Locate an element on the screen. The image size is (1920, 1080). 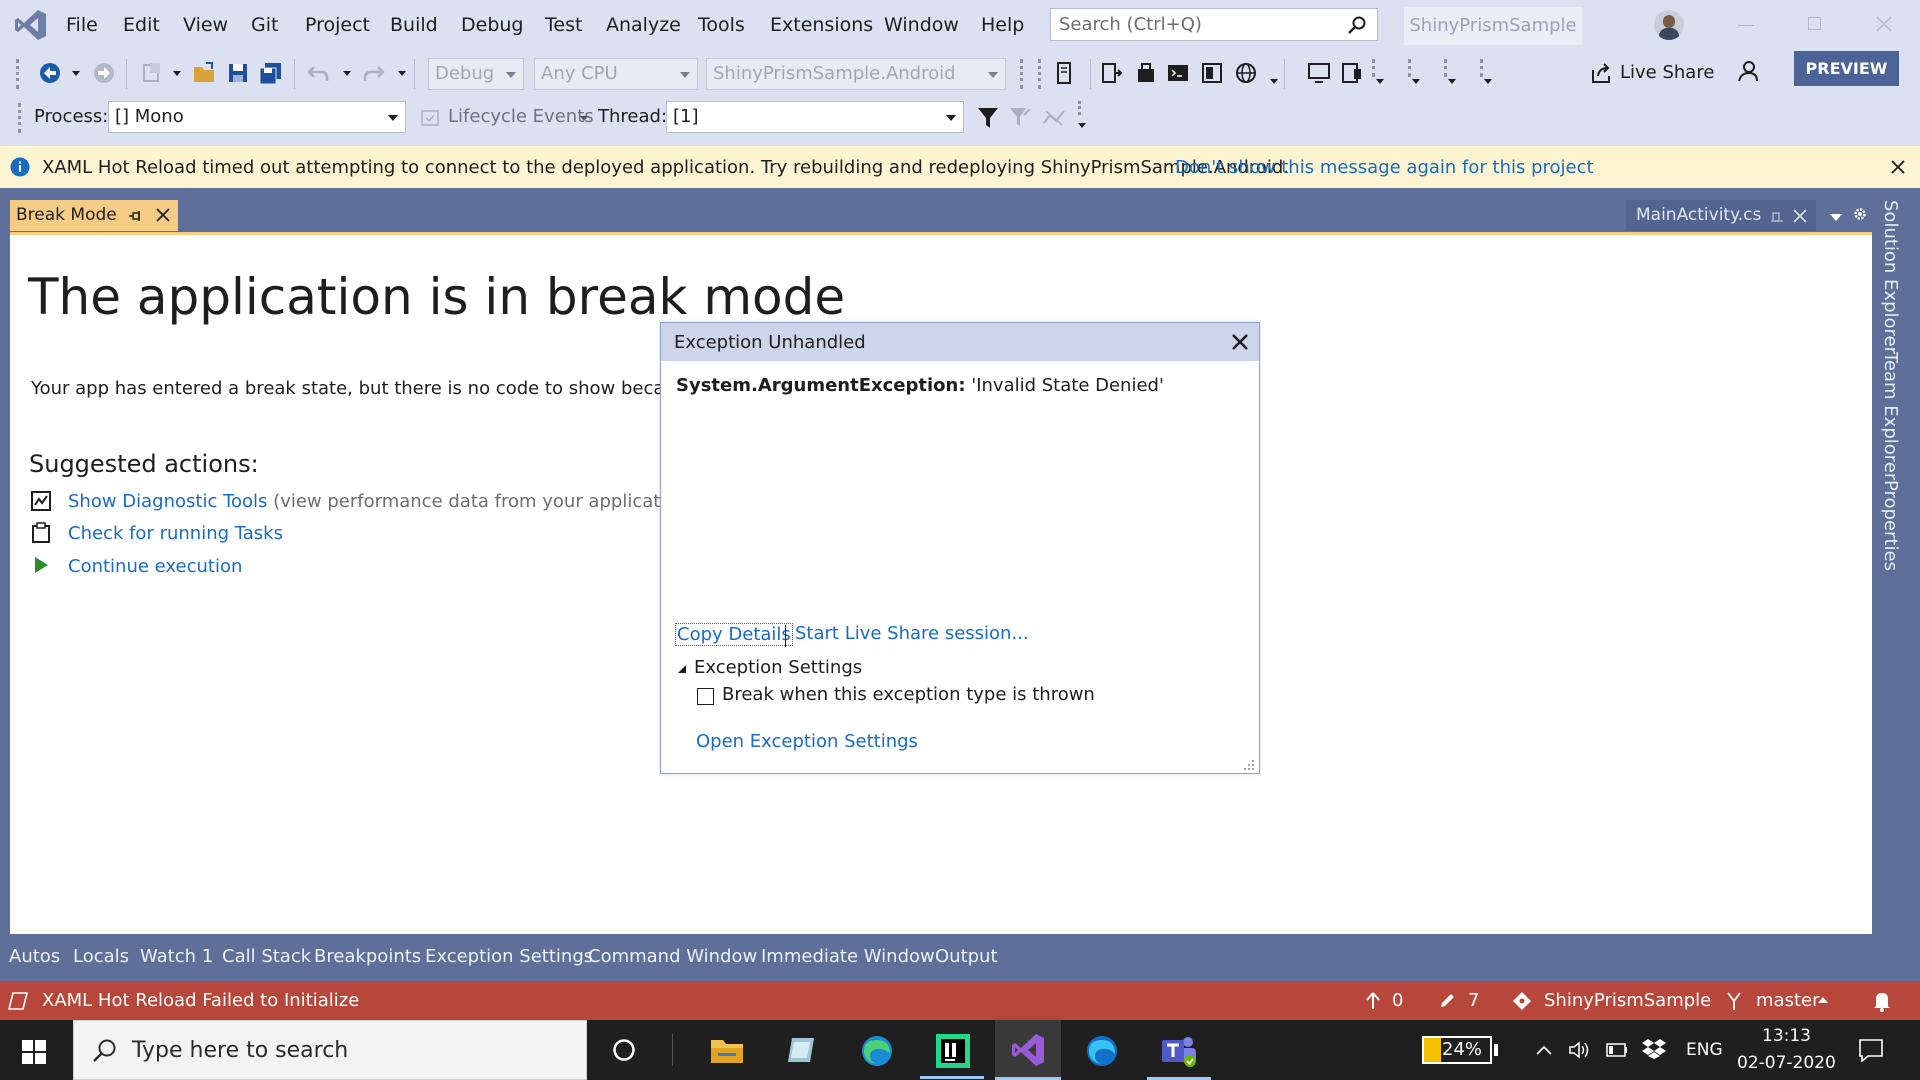
continue-execution-link: Continue execution is located at coordinates (155, 566).